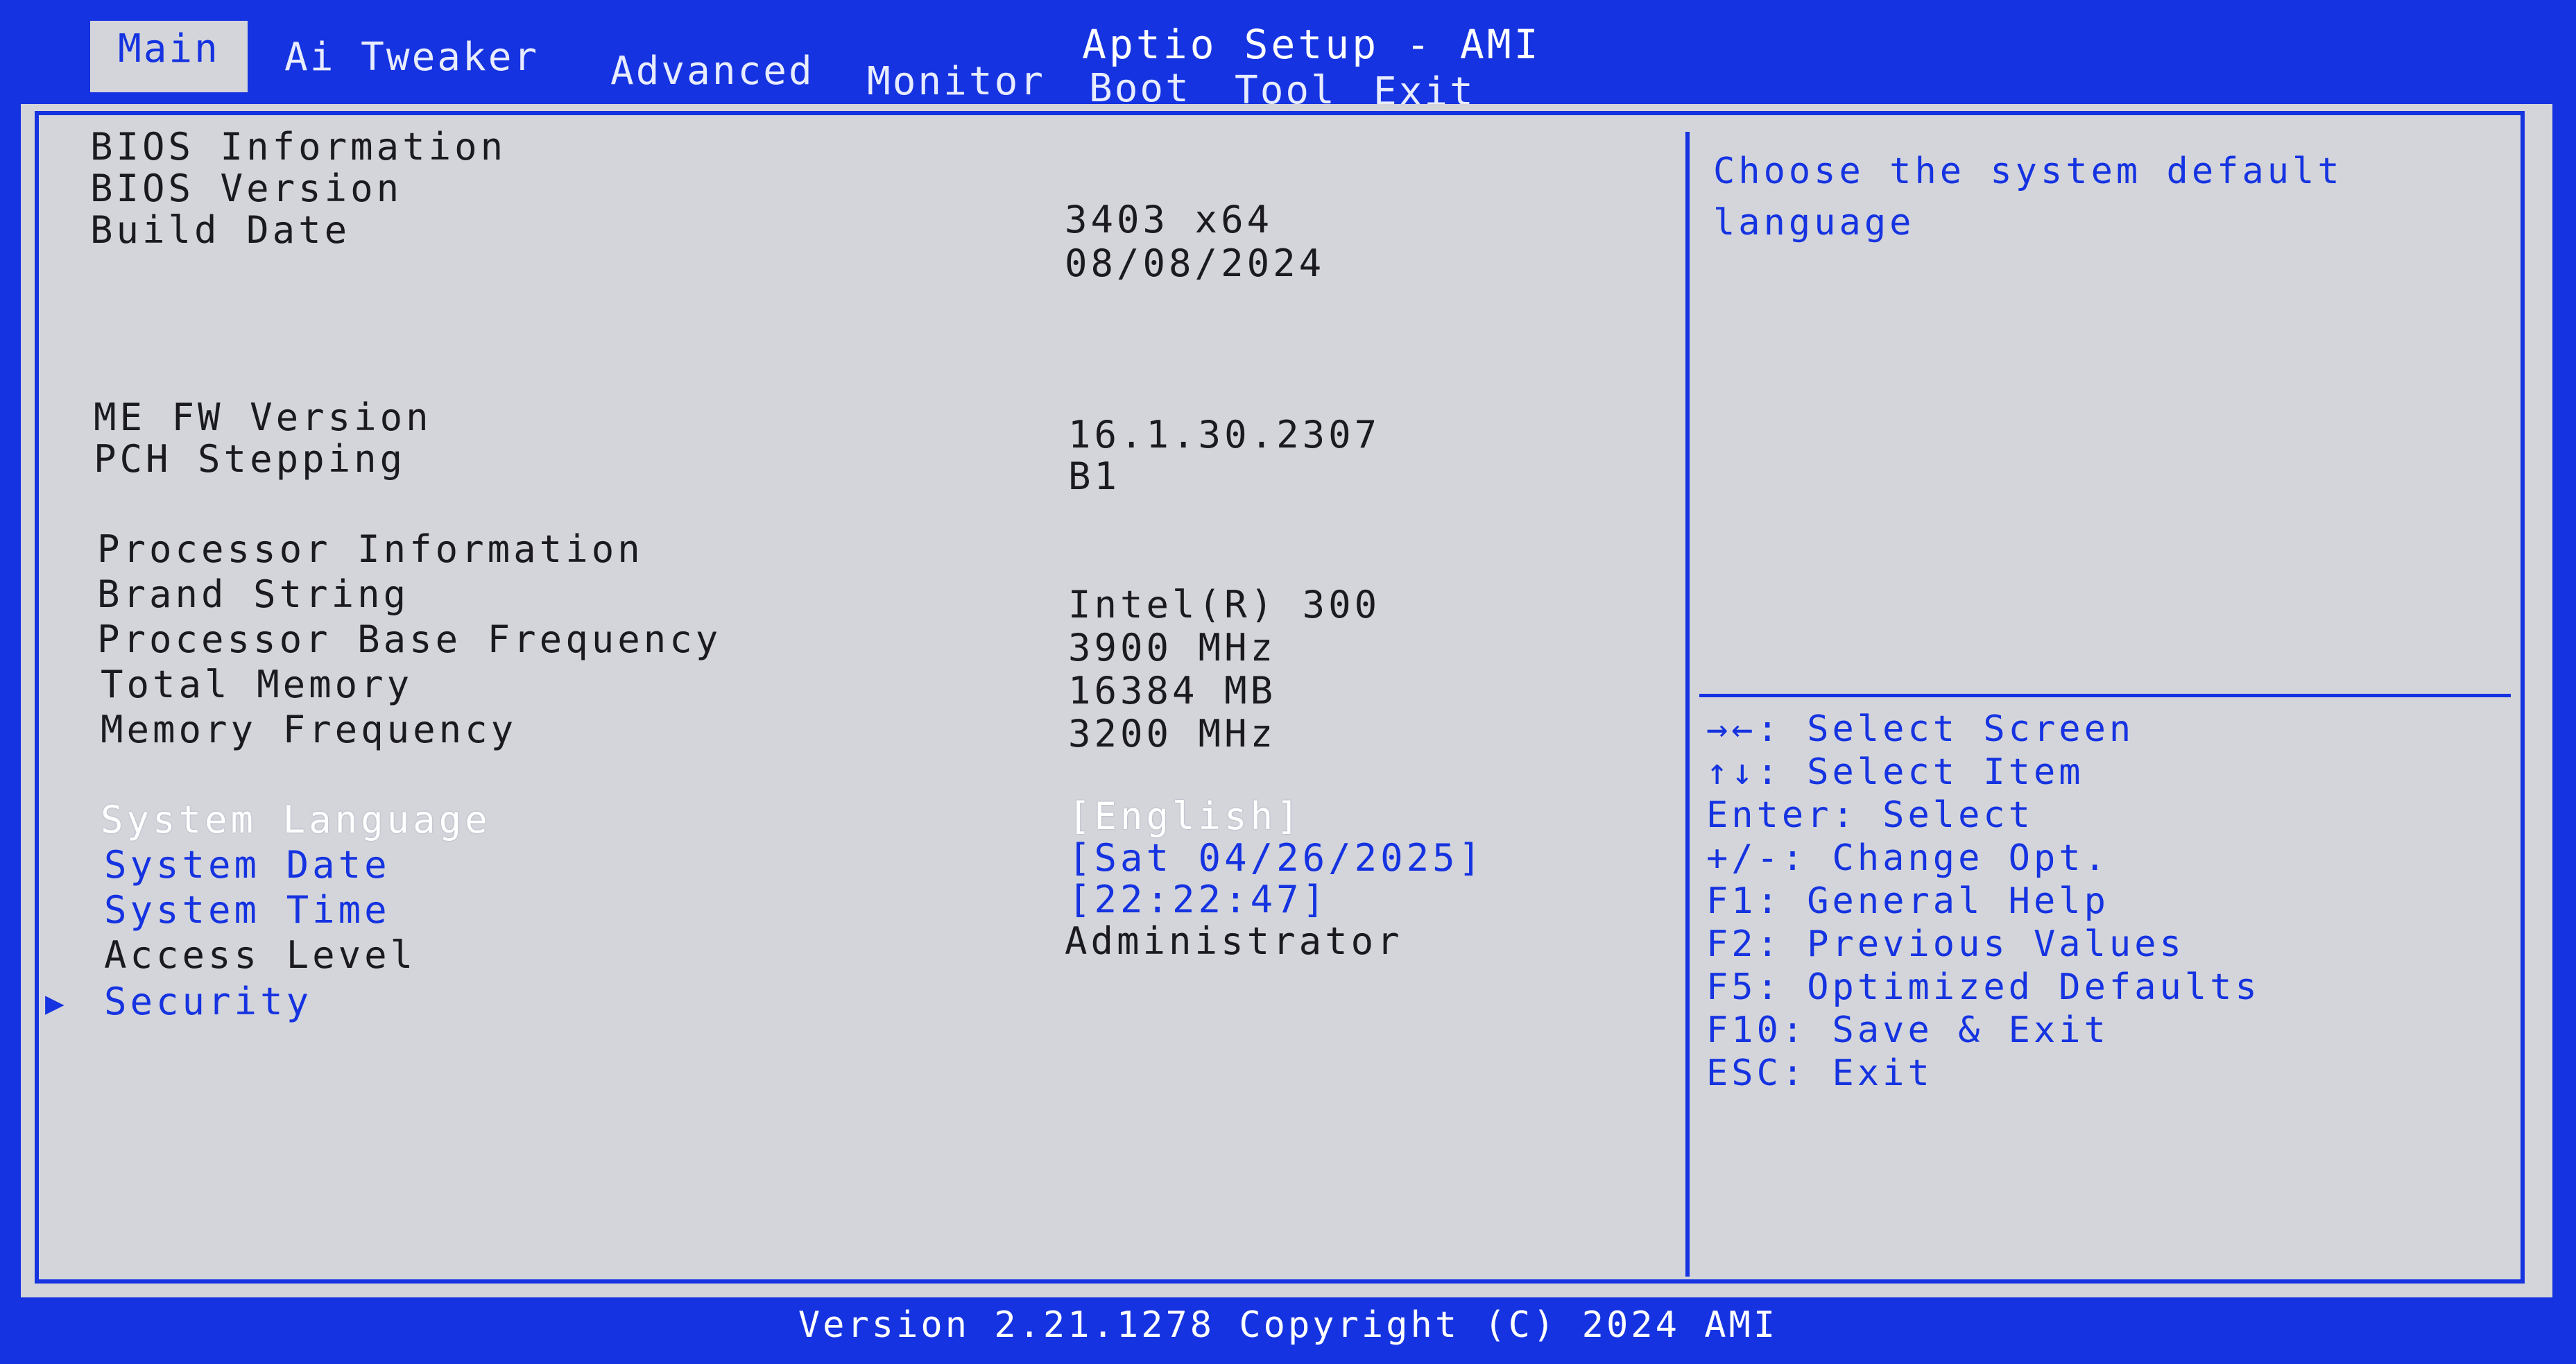 The width and height of the screenshot is (2576, 1364). I want to click on pch-stepping-label: PCH Stepping, so click(250, 459).